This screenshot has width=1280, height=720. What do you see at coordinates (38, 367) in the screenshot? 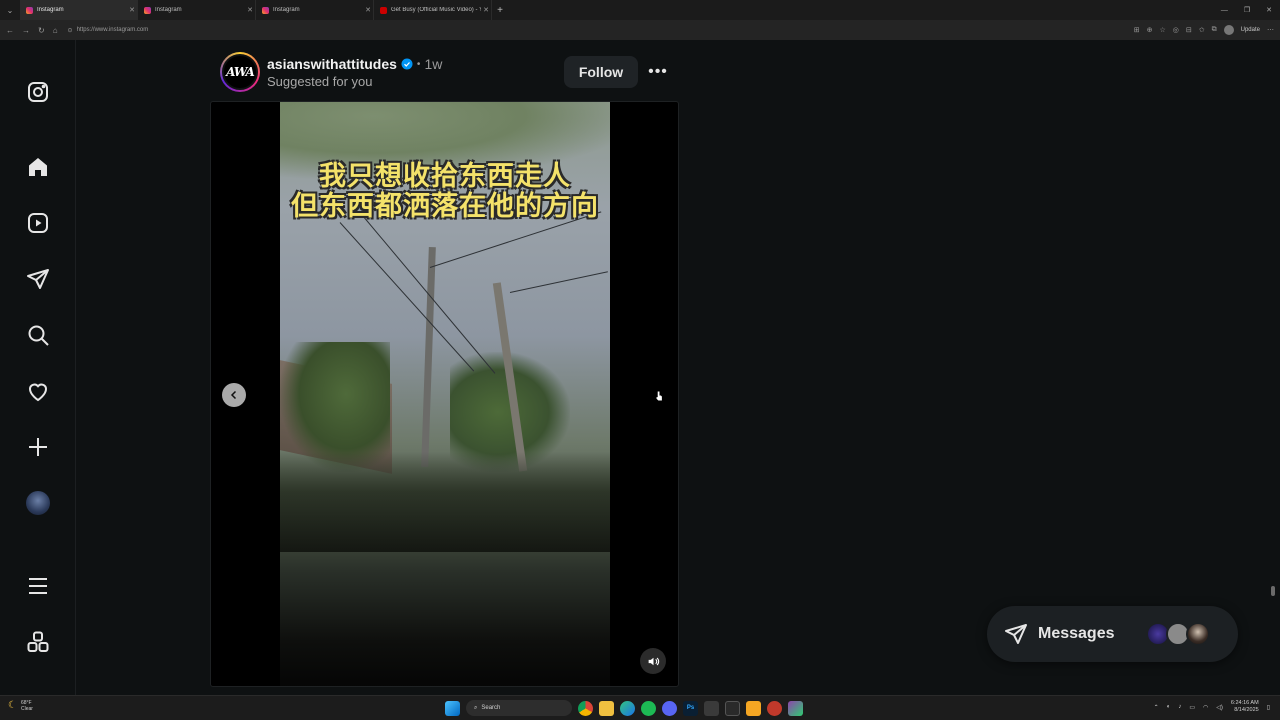
I see `sidebar-nav` at bounding box center [38, 367].